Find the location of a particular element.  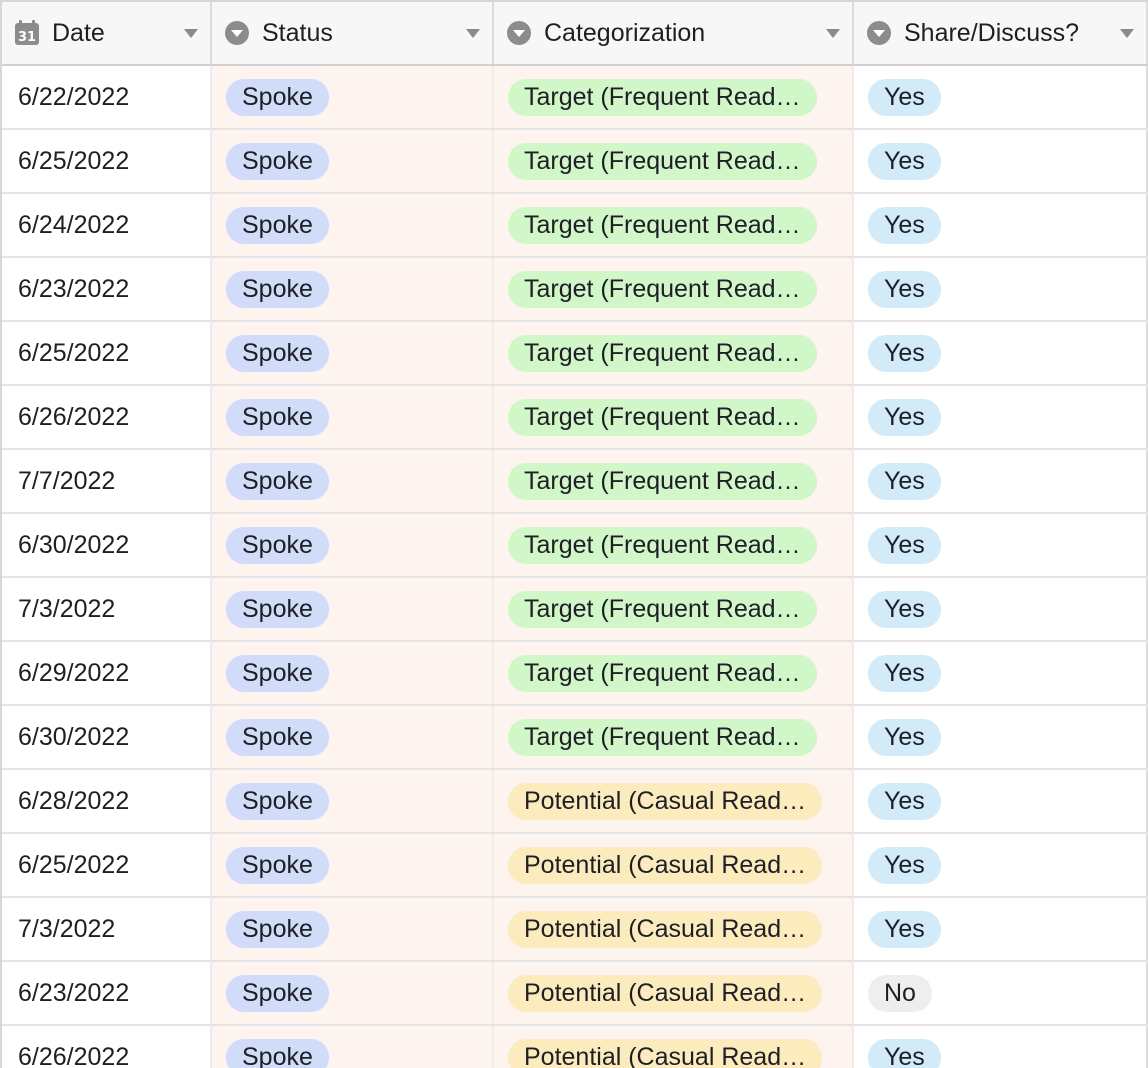

table-row: 6/26/2022 Spoke Potential (Casual Read… Yes is located at coordinates (575, 1047).